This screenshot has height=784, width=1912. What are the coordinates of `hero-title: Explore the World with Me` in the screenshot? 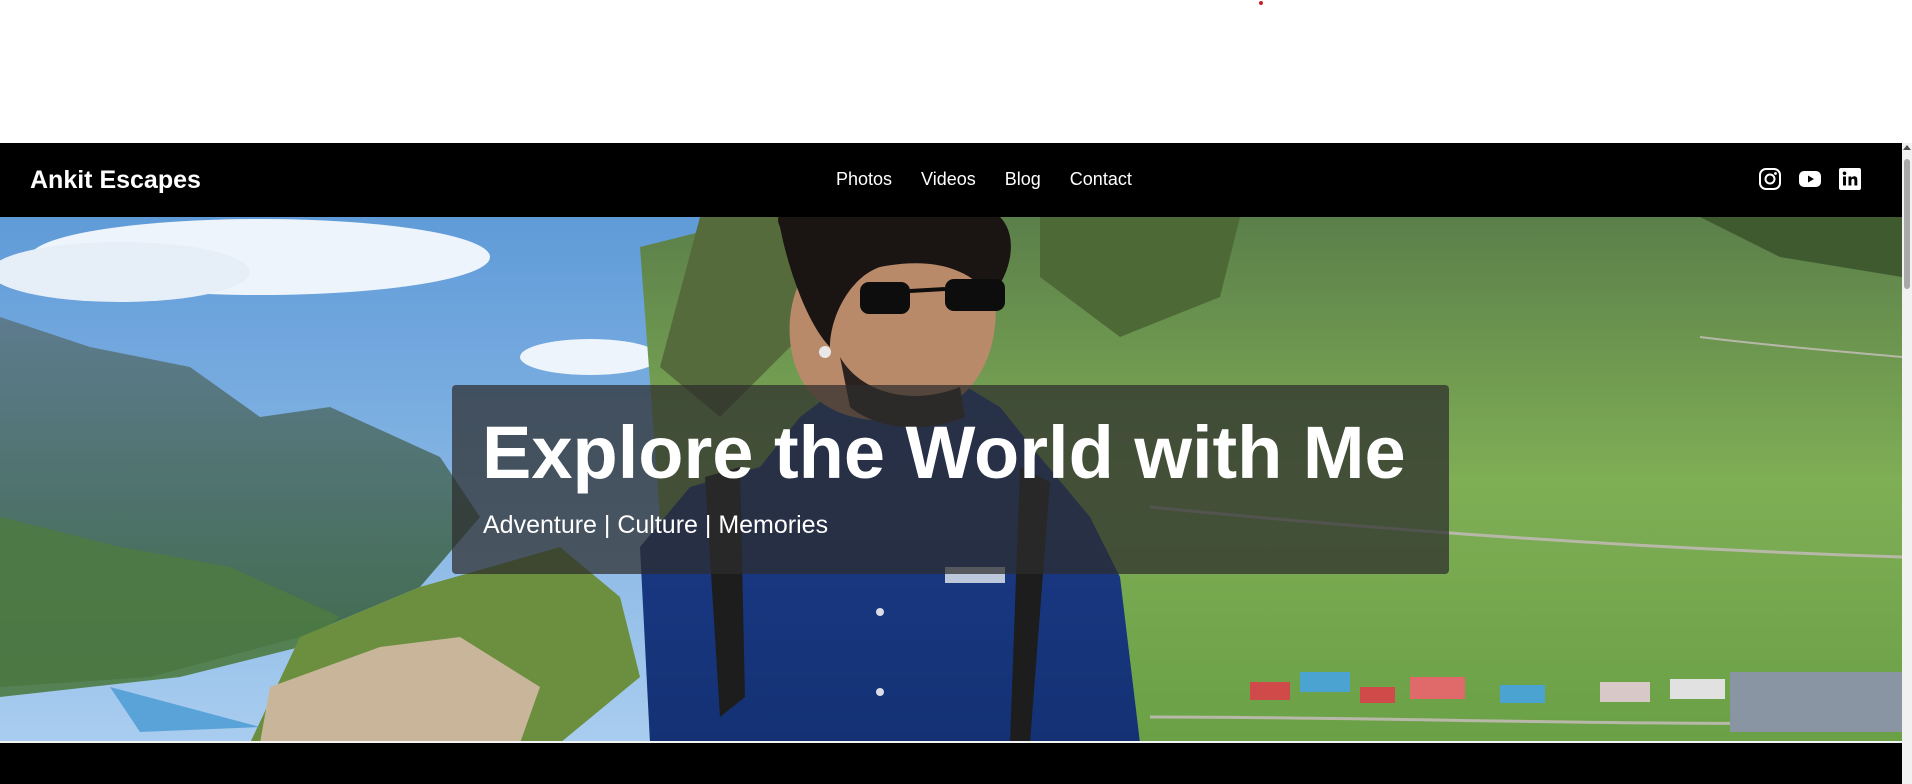 It's located at (944, 452).